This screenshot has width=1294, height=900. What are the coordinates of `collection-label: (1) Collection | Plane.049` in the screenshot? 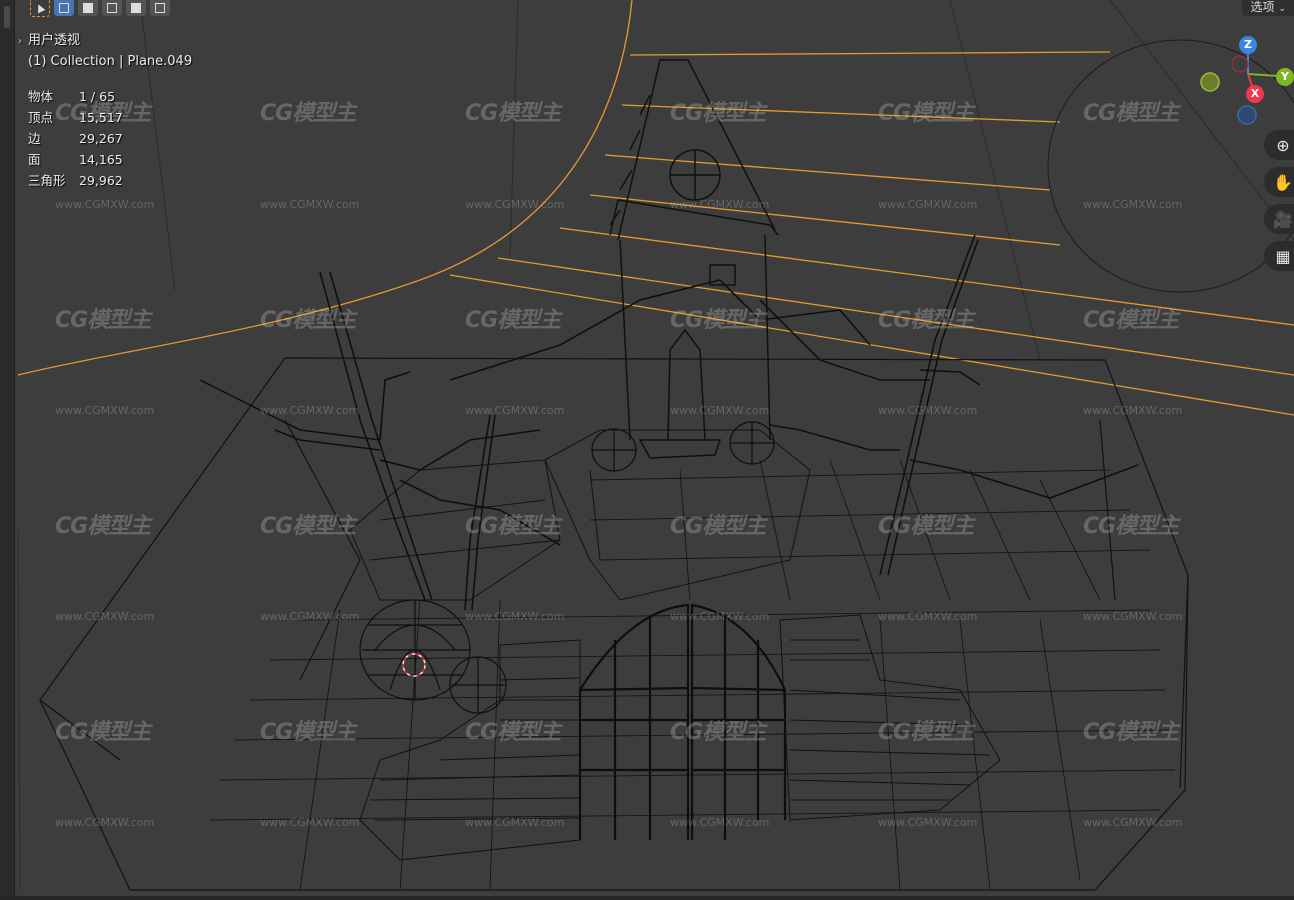 It's located at (110, 61).